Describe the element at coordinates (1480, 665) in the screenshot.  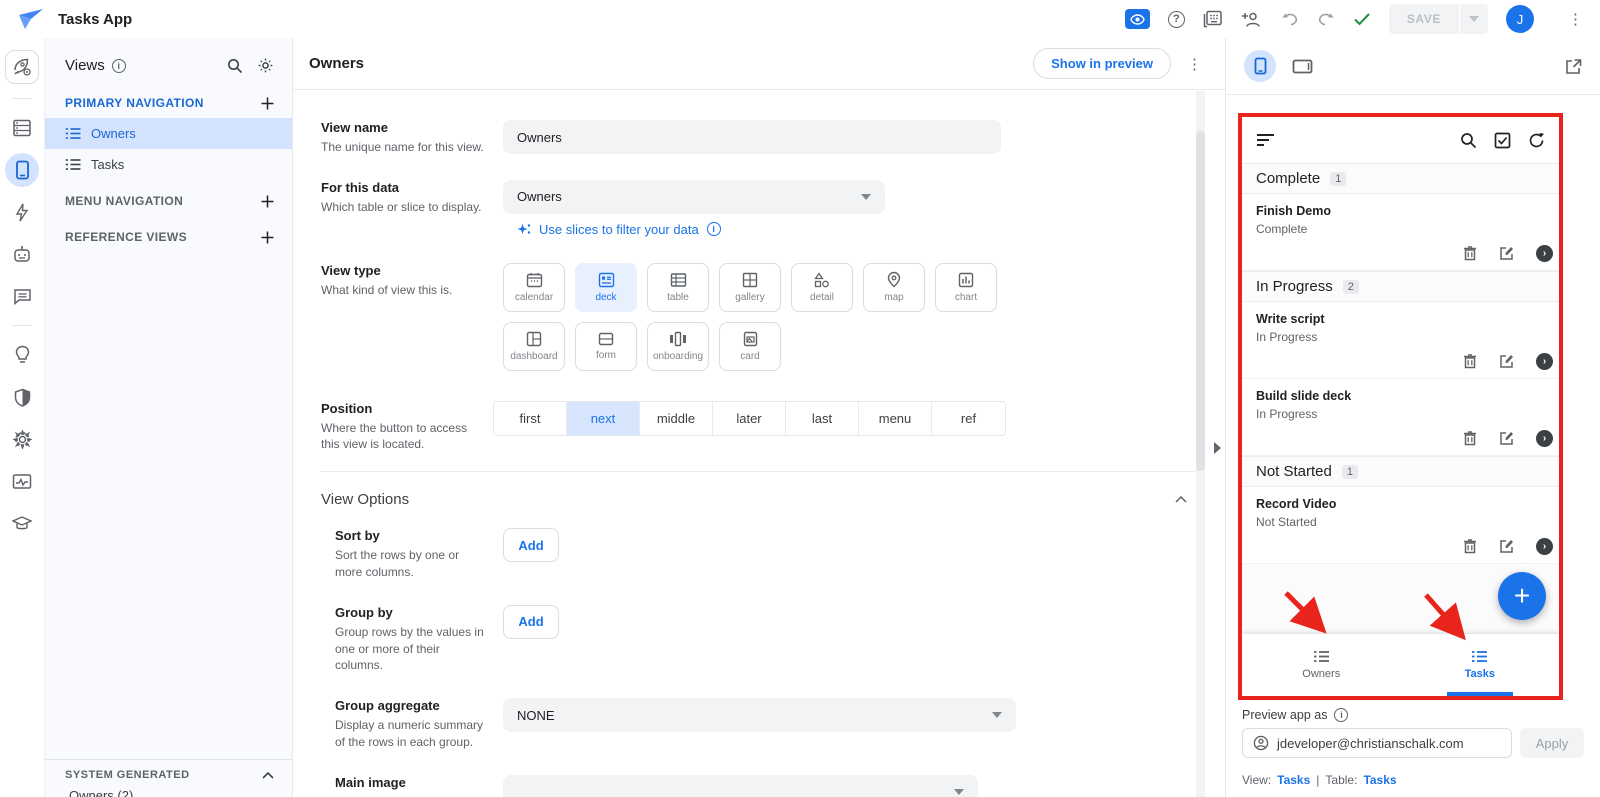
I see `tab-tasks-selected: Tasks` at that location.